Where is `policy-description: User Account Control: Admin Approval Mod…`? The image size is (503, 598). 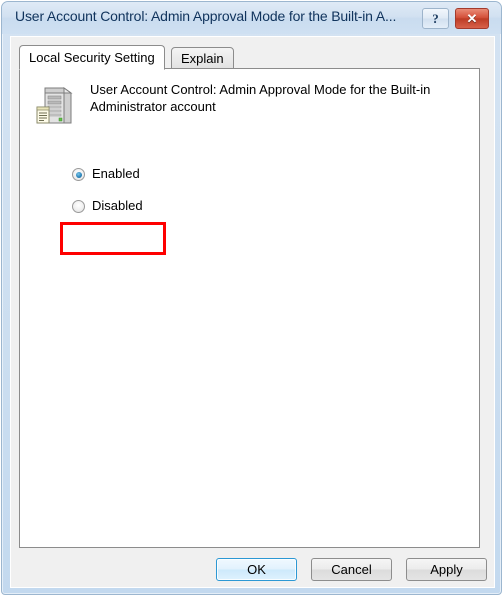
policy-description: User Account Control: Admin Approval Mod… is located at coordinates (260, 98).